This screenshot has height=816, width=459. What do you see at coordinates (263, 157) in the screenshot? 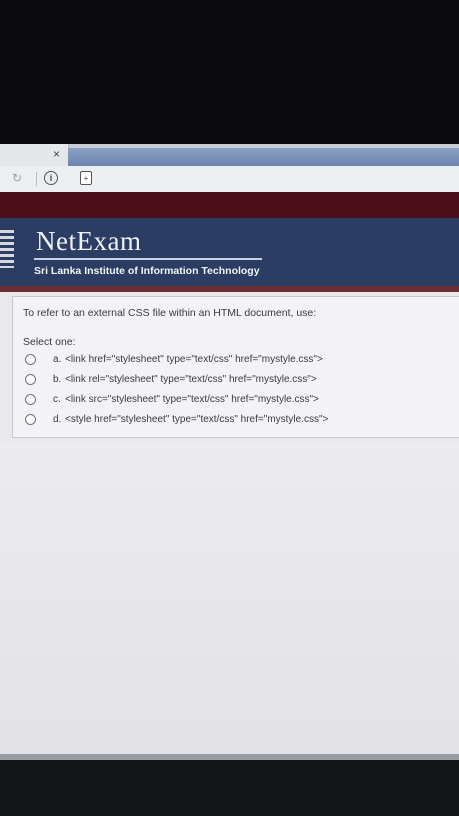
I see `tab-strip` at bounding box center [263, 157].